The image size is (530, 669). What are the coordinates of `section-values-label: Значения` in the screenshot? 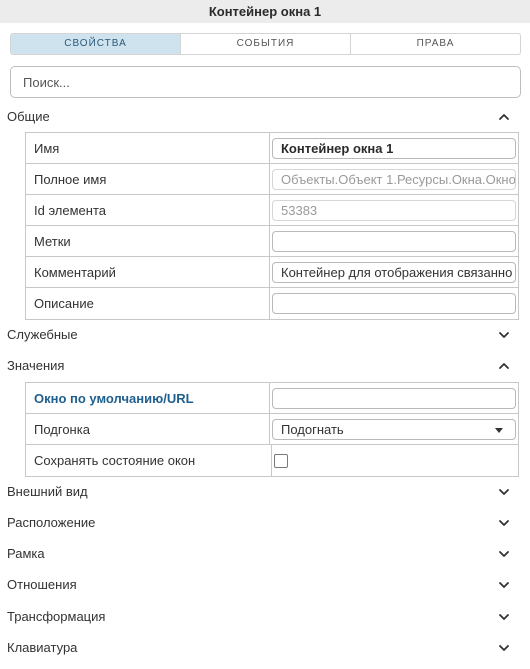 It's located at (36, 365).